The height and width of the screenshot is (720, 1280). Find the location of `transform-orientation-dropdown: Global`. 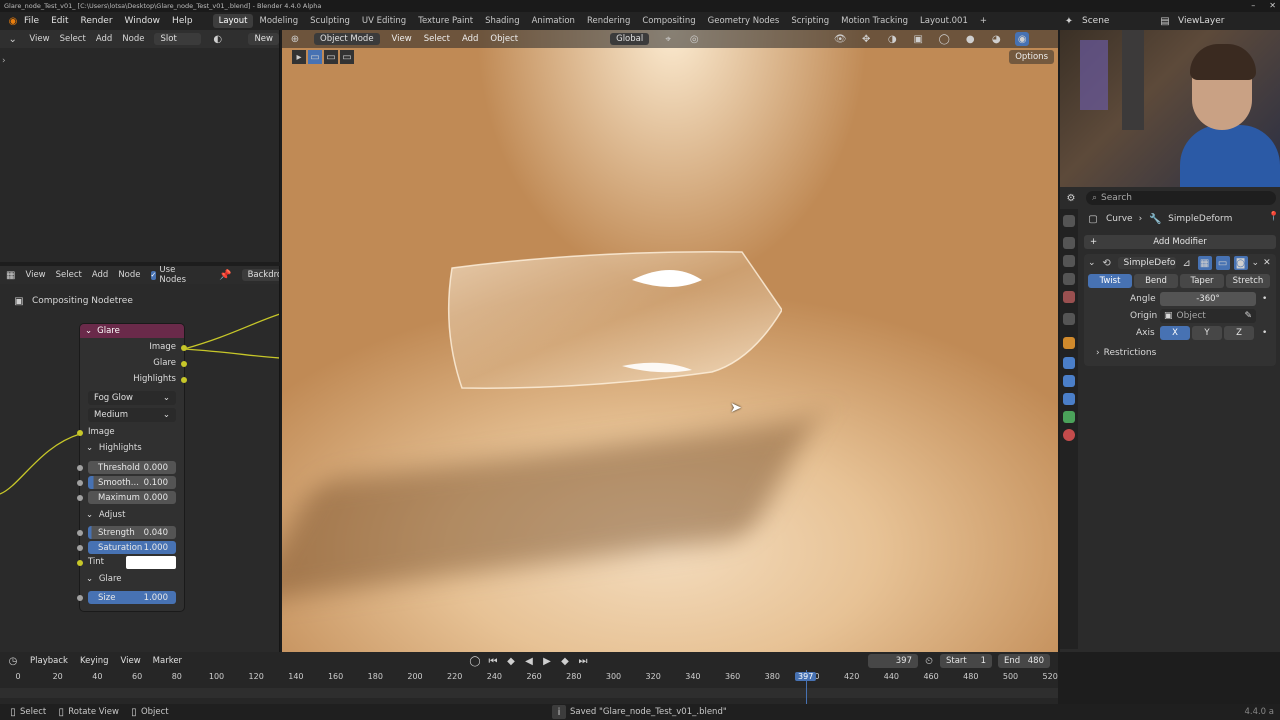

transform-orientation-dropdown: Global is located at coordinates (630, 39).